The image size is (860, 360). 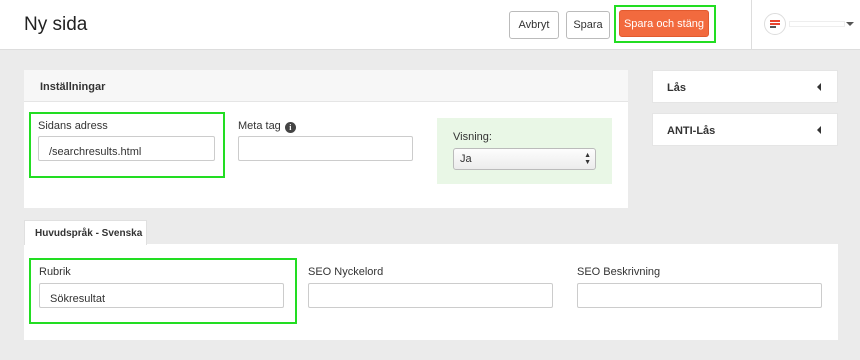 I want to click on cancel-button: Avbryt, so click(x=534, y=25).